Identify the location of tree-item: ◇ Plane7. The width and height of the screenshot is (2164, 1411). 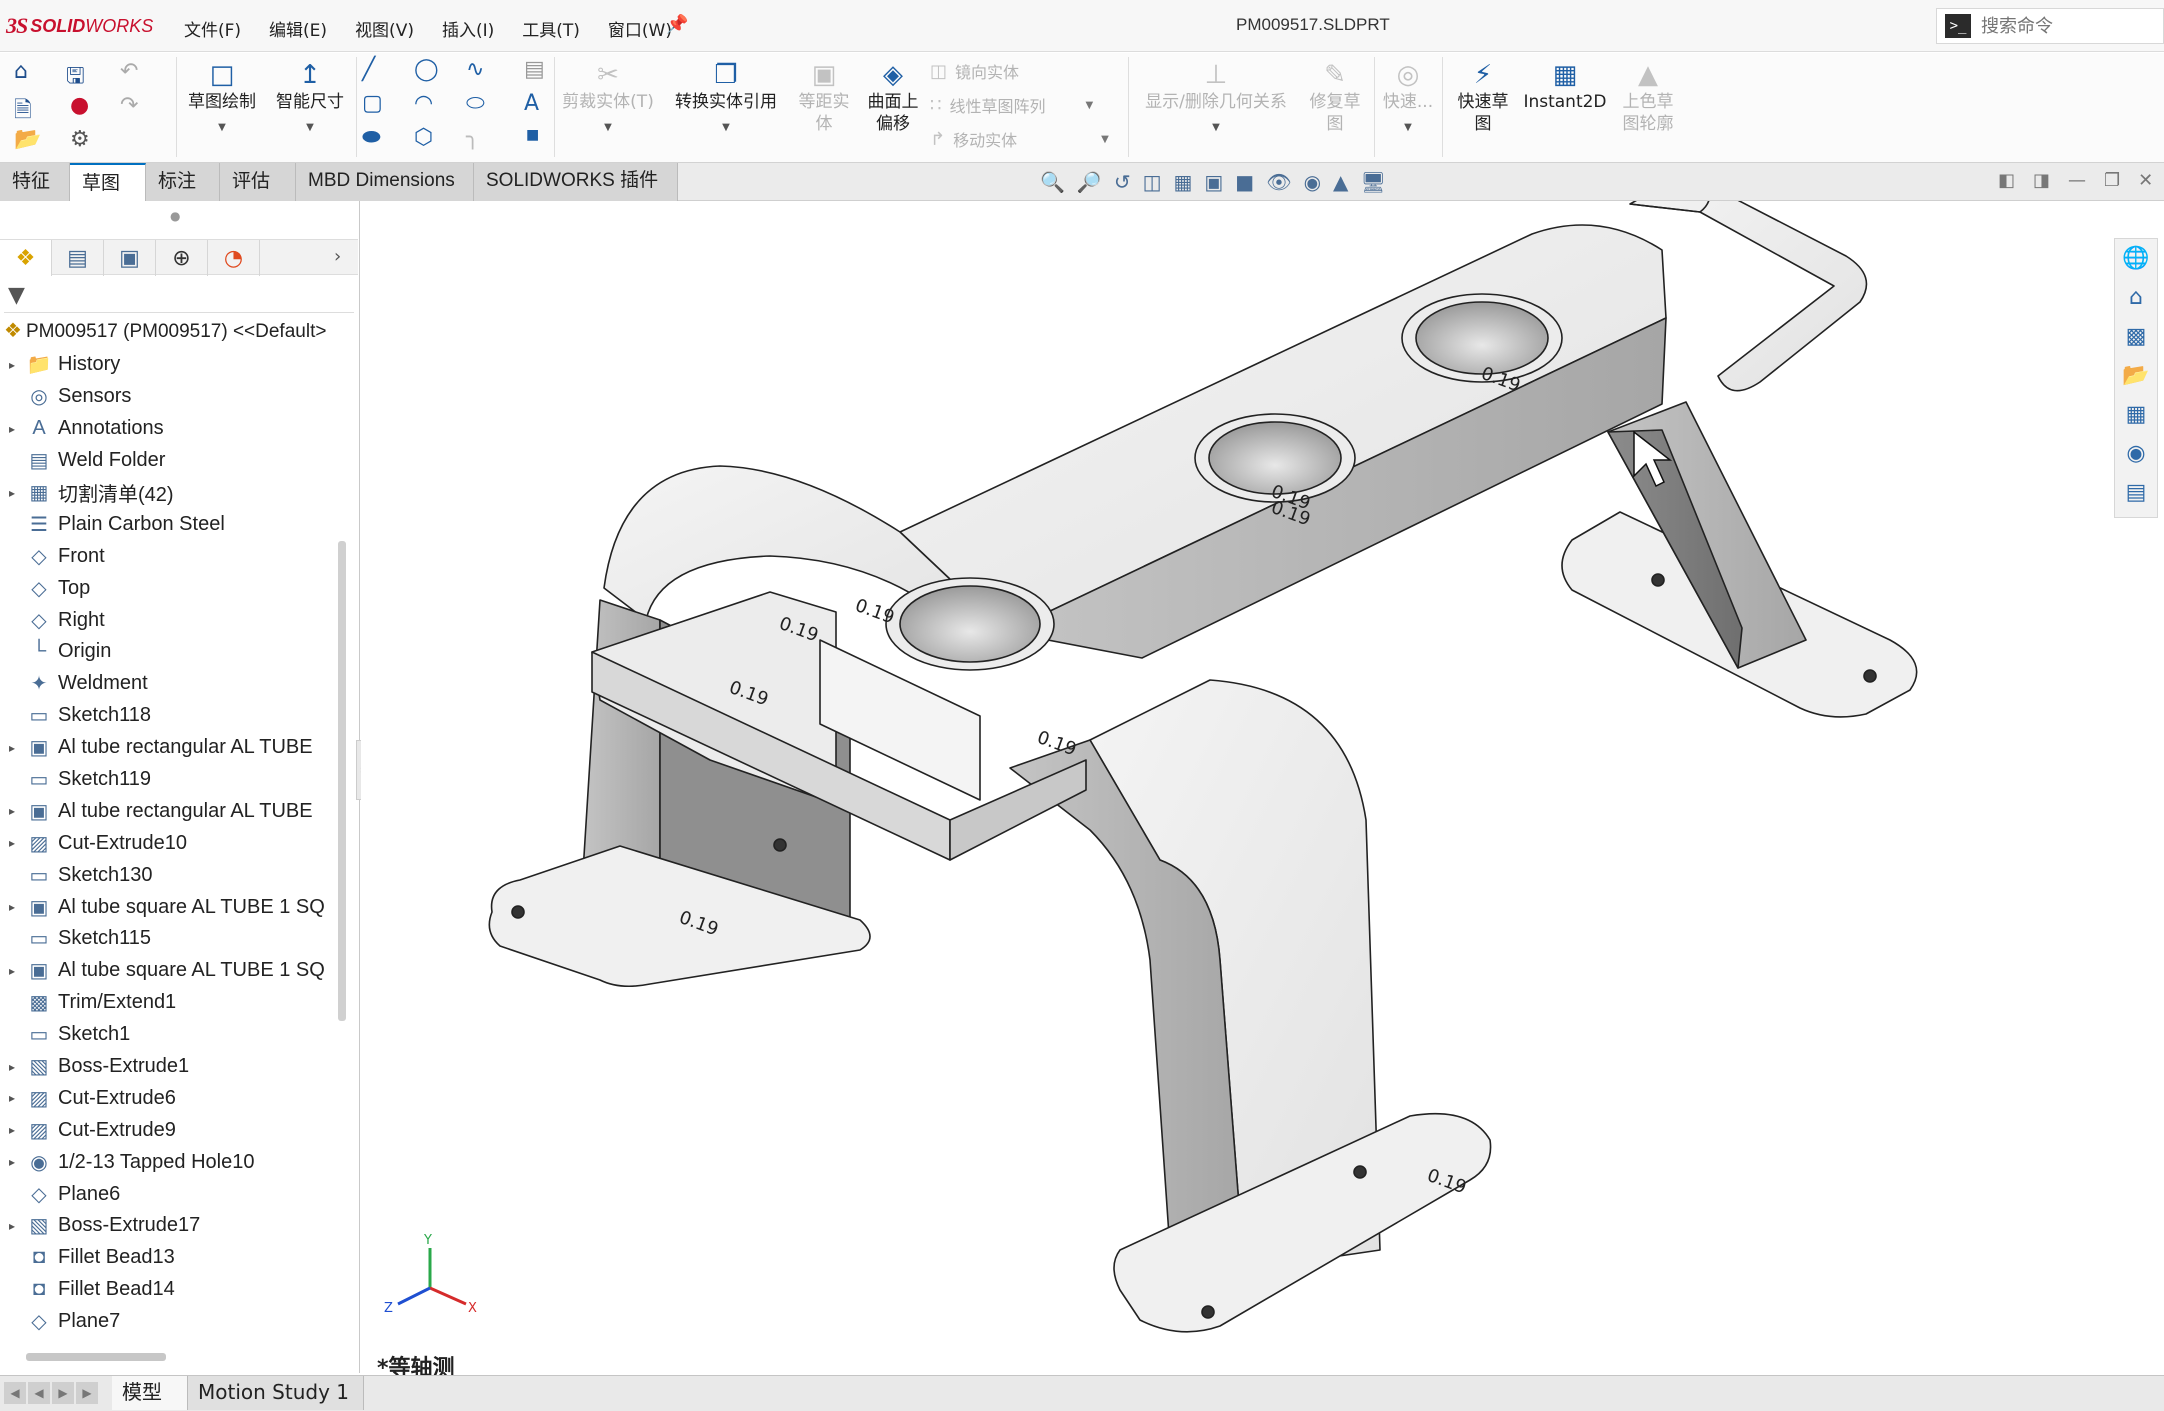
(169, 1322).